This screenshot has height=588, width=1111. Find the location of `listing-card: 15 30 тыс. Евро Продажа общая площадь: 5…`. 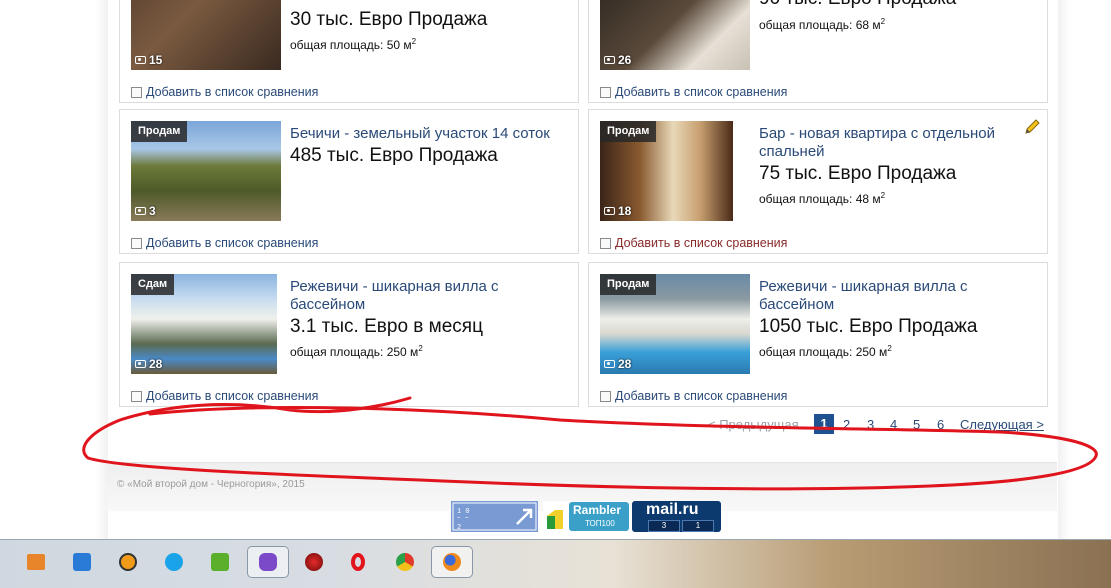

listing-card: 15 30 тыс. Евро Продажа общая площадь: 5… is located at coordinates (349, 51).